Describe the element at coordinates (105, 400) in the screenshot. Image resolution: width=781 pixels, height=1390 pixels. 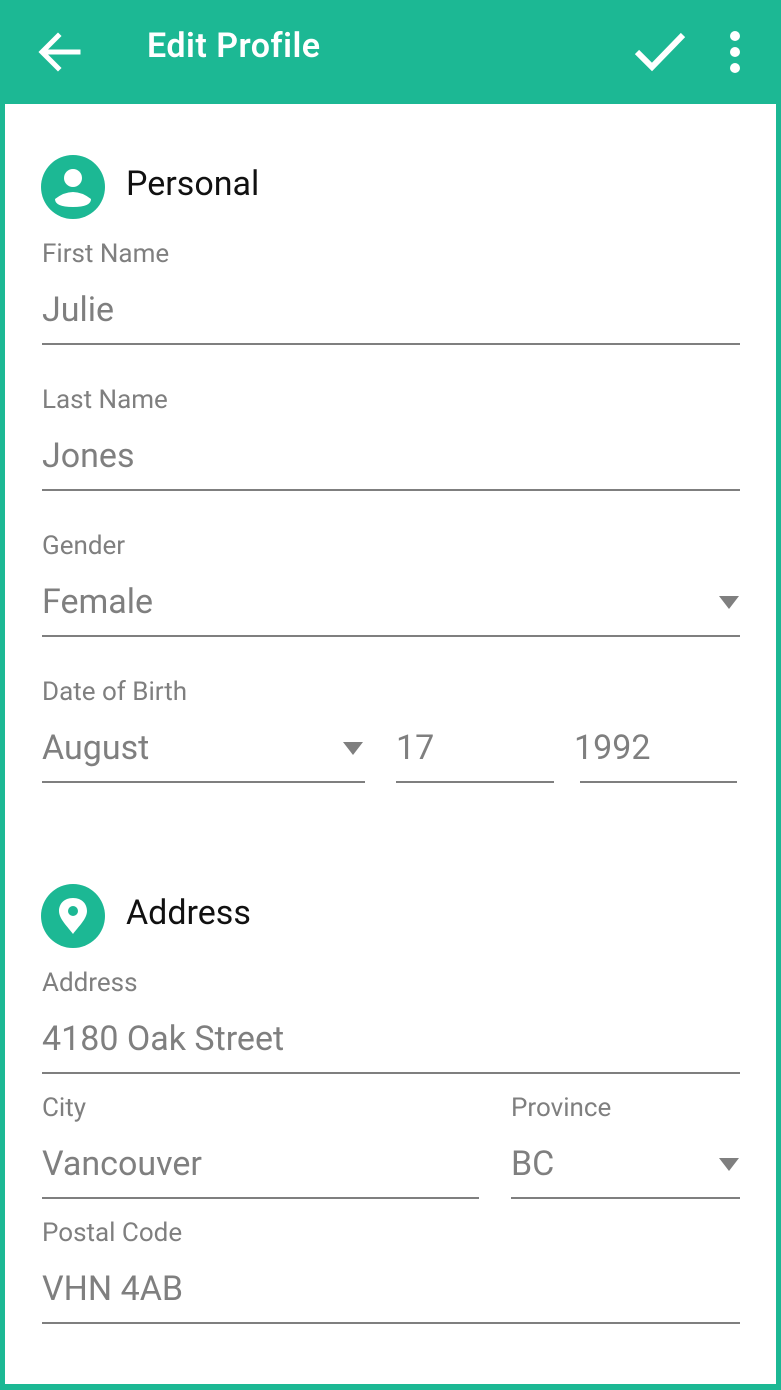
I see `last-name-label: Last Name` at that location.